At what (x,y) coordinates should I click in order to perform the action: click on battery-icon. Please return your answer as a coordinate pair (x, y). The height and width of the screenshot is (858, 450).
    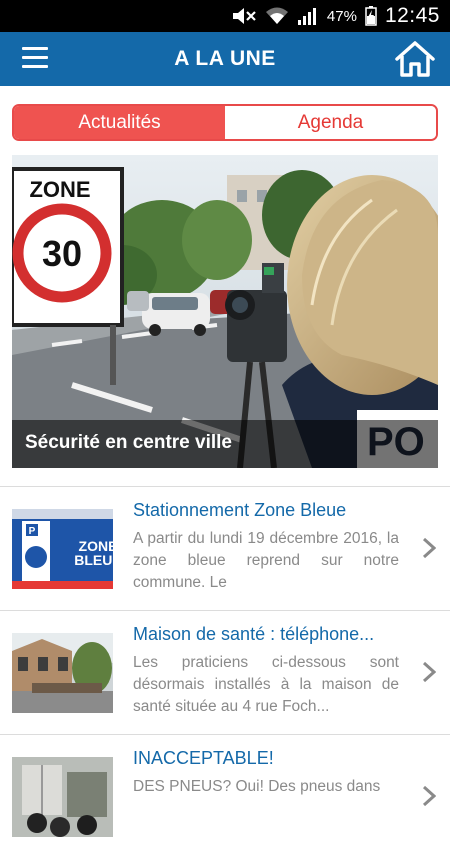
    Looking at the image, I should click on (371, 16).